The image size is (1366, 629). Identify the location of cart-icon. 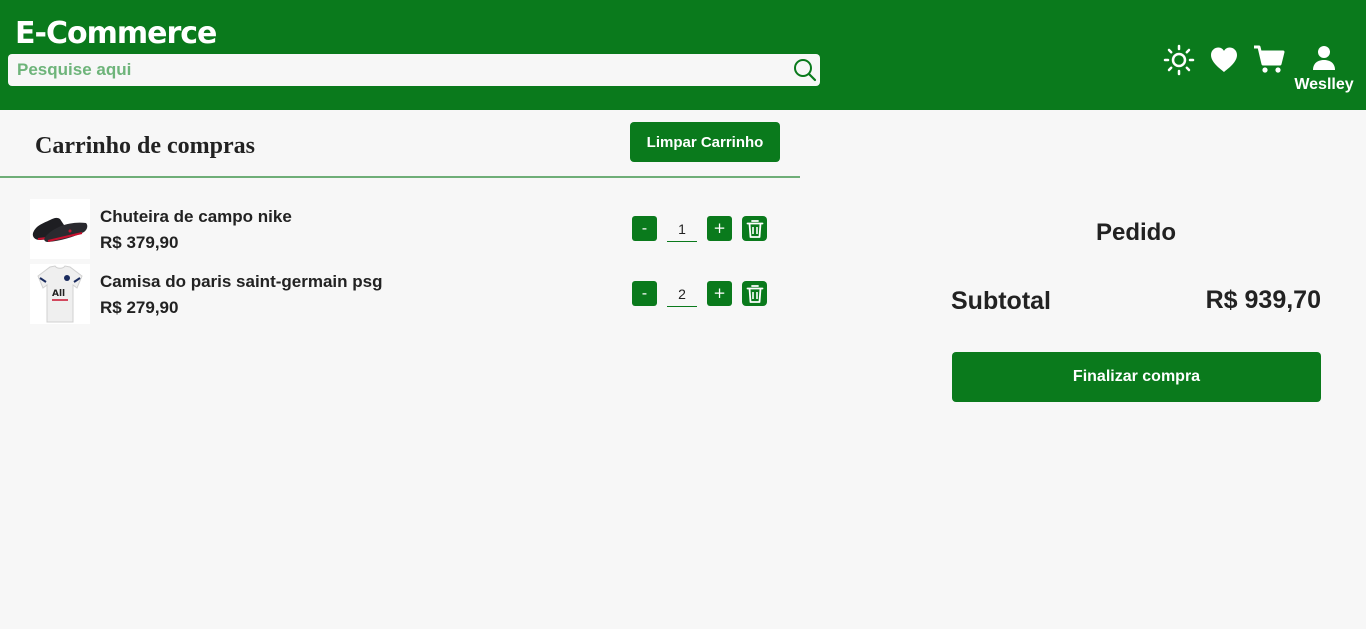
(1269, 60).